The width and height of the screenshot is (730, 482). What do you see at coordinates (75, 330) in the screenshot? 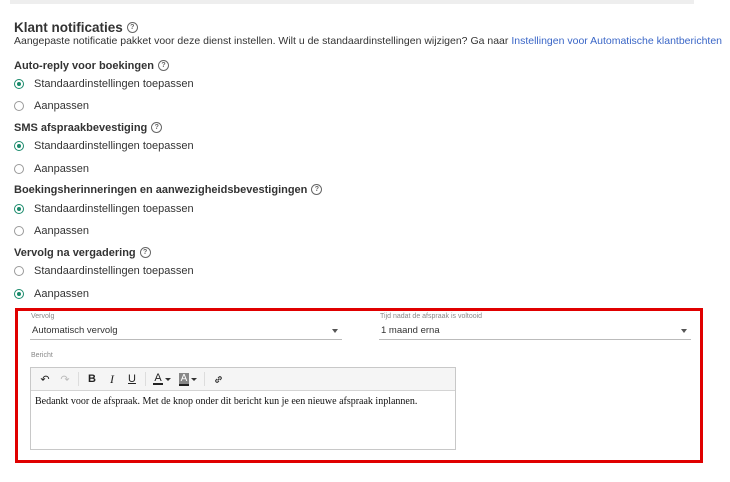
I see `vervolg-select-value: Automatisch vervolg` at bounding box center [75, 330].